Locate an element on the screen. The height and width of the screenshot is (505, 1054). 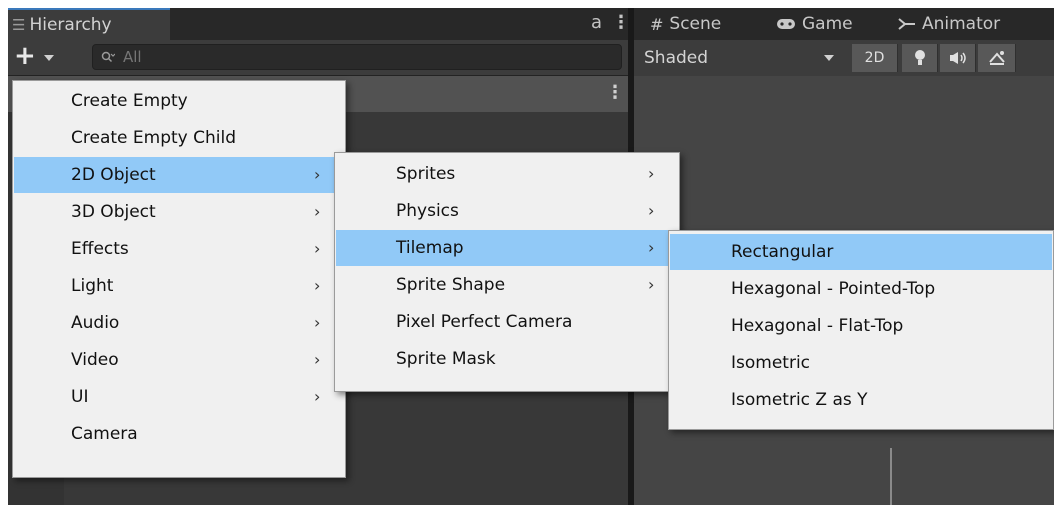
plus-icon: + is located at coordinates (25, 56).